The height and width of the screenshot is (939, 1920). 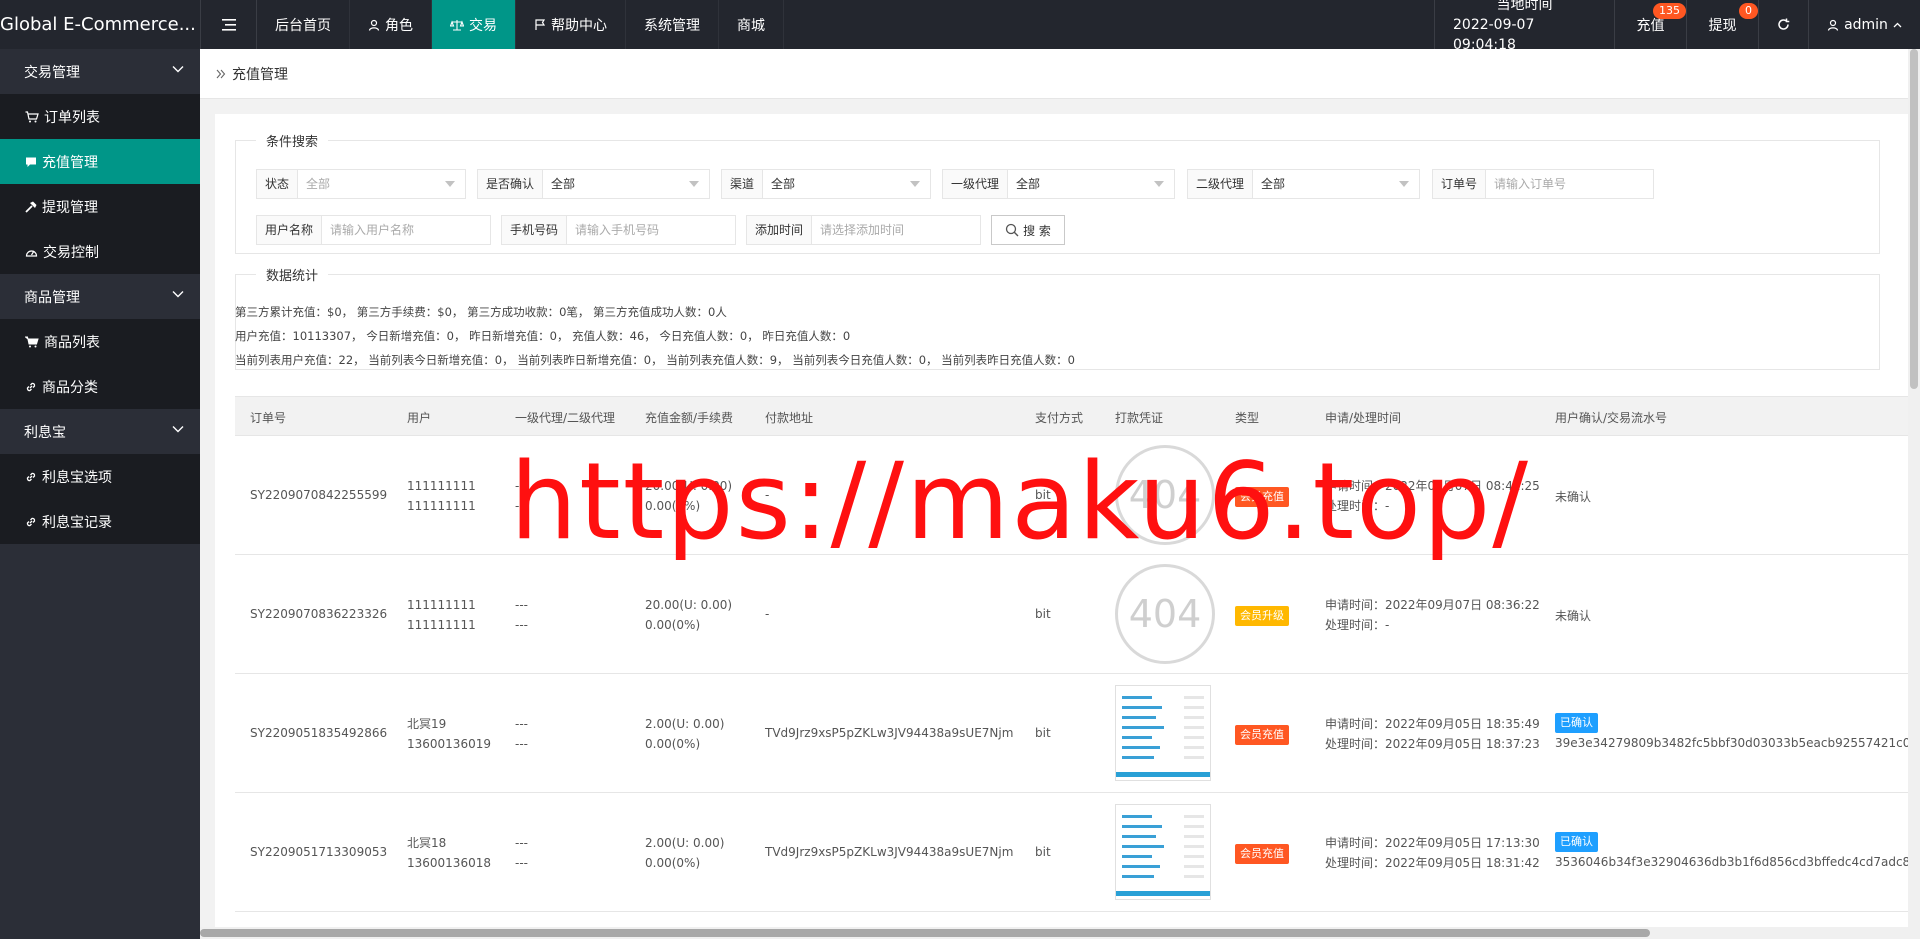 I want to click on cell-process-time: 处理时间：2022年09月05日 18:31:42, so click(x=1432, y=863).